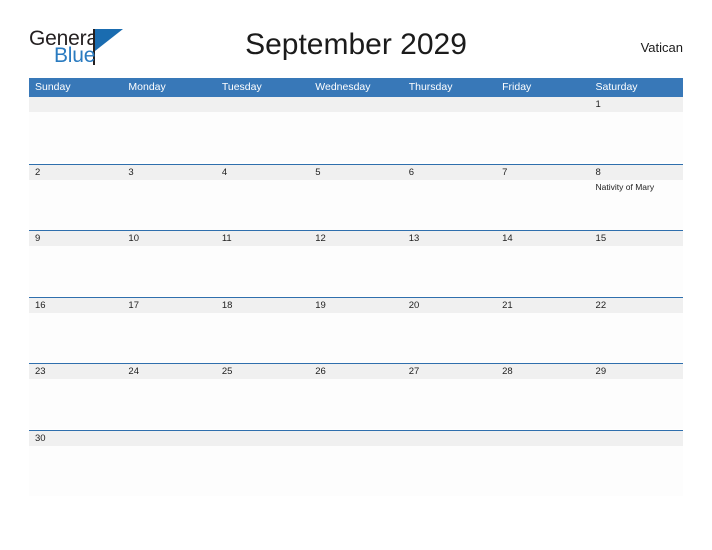 Image resolution: width=712 pixels, height=550 pixels. I want to click on day-number: 1, so click(636, 104).